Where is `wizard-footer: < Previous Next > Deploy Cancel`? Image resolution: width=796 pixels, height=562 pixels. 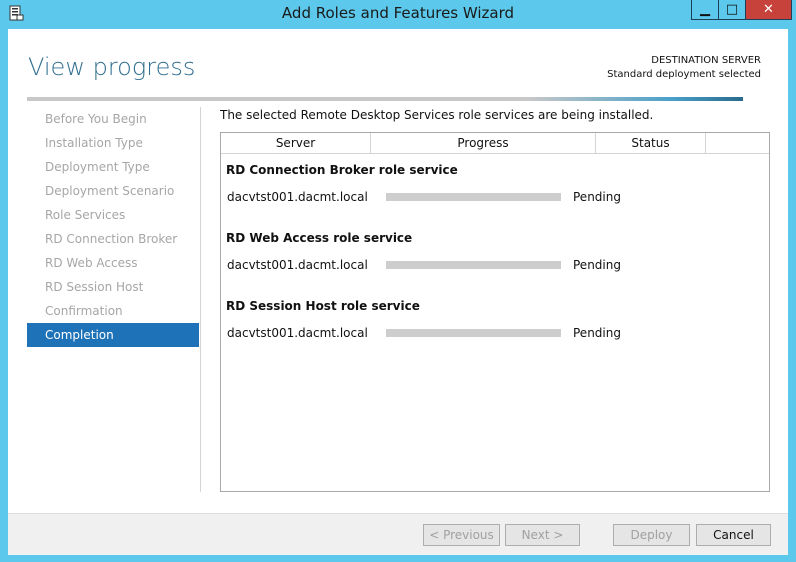 wizard-footer: < Previous Next > Deploy Cancel is located at coordinates (398, 534).